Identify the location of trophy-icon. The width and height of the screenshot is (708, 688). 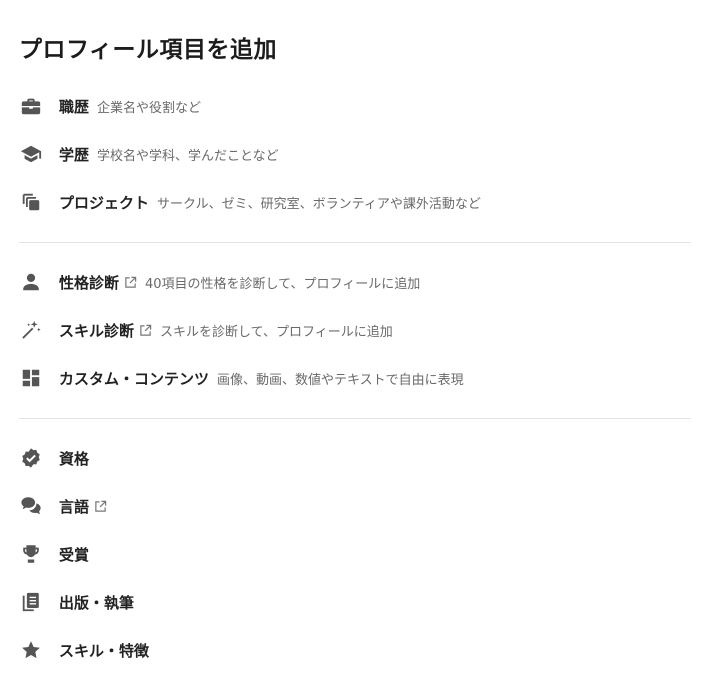
(31, 554).